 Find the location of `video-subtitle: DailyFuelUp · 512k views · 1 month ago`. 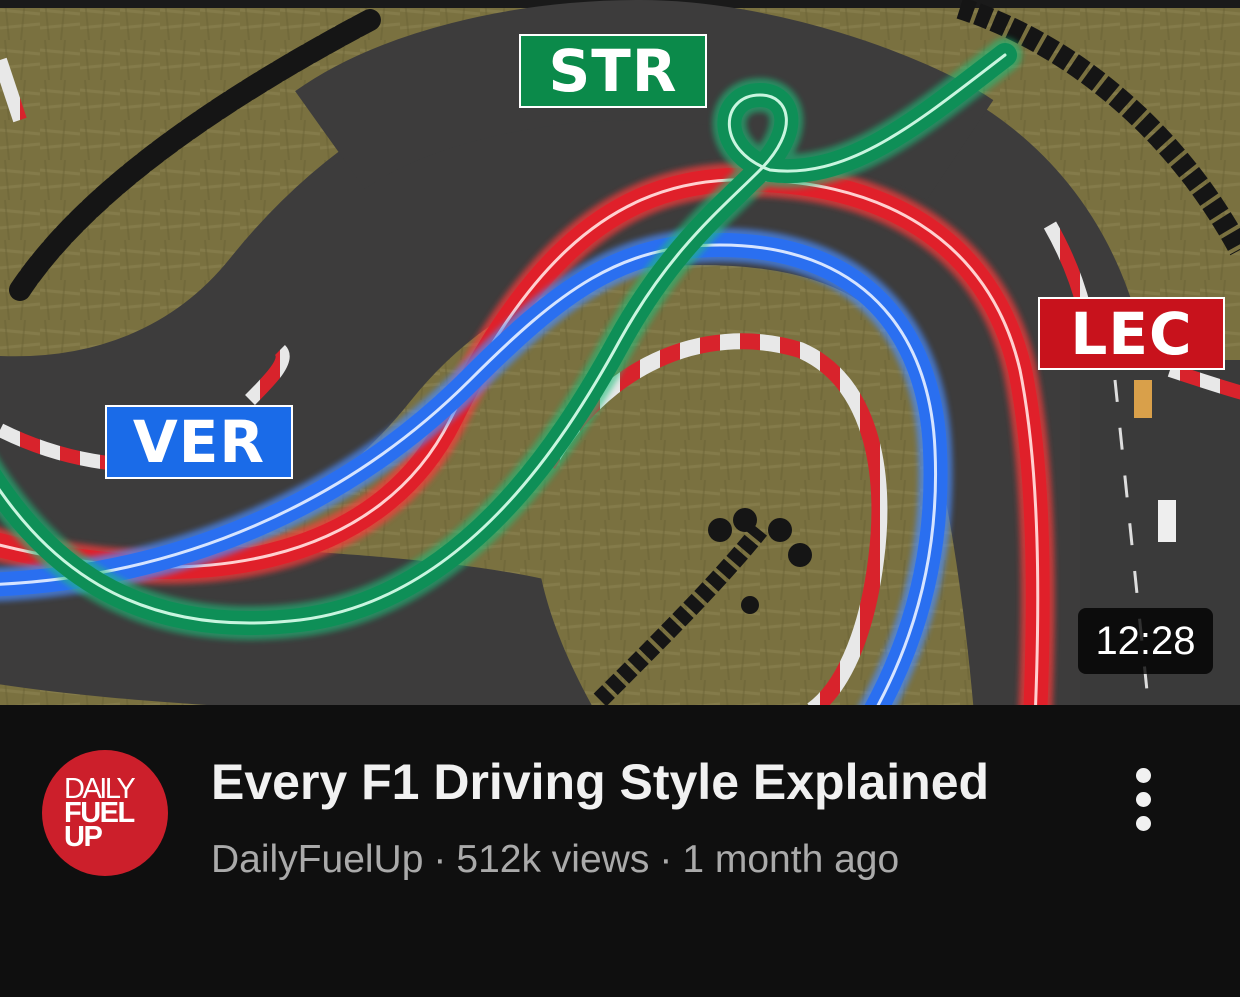

video-subtitle: DailyFuelUp · 512k views · 1 month ago is located at coordinates (555, 860).